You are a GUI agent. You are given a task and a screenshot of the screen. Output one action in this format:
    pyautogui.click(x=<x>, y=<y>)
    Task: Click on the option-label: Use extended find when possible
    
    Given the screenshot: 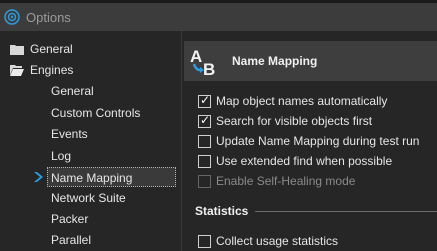 What is the action you would take?
    pyautogui.click(x=304, y=161)
    